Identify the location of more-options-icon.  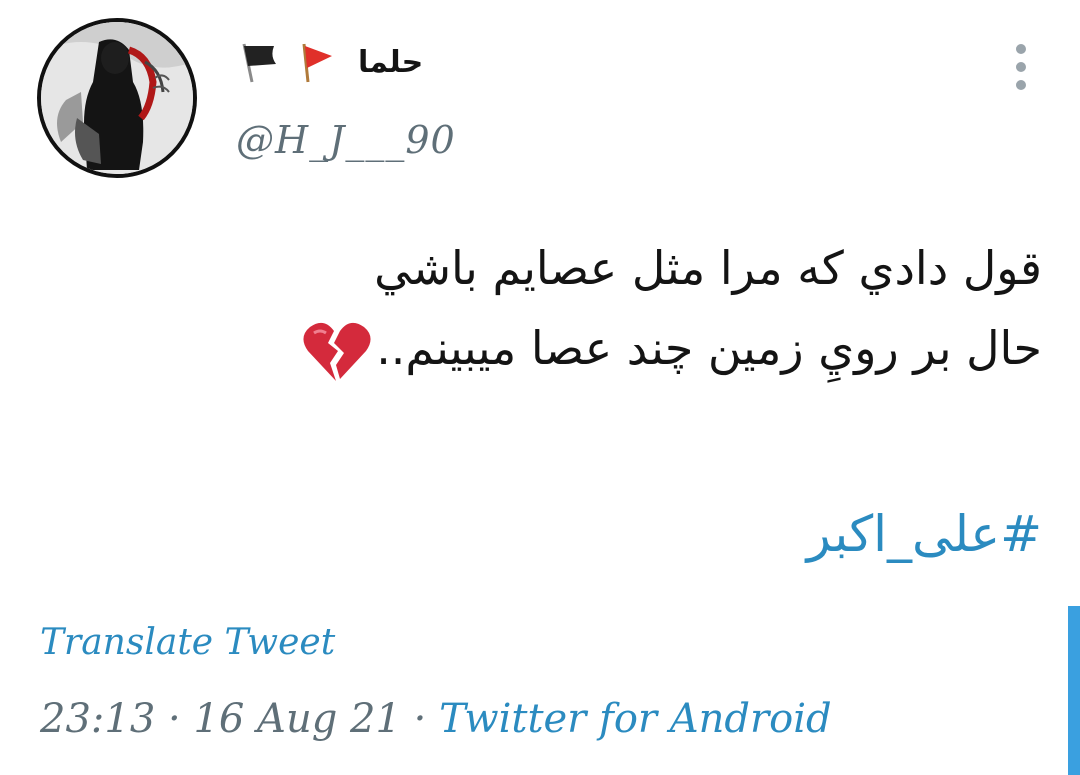
(1021, 67).